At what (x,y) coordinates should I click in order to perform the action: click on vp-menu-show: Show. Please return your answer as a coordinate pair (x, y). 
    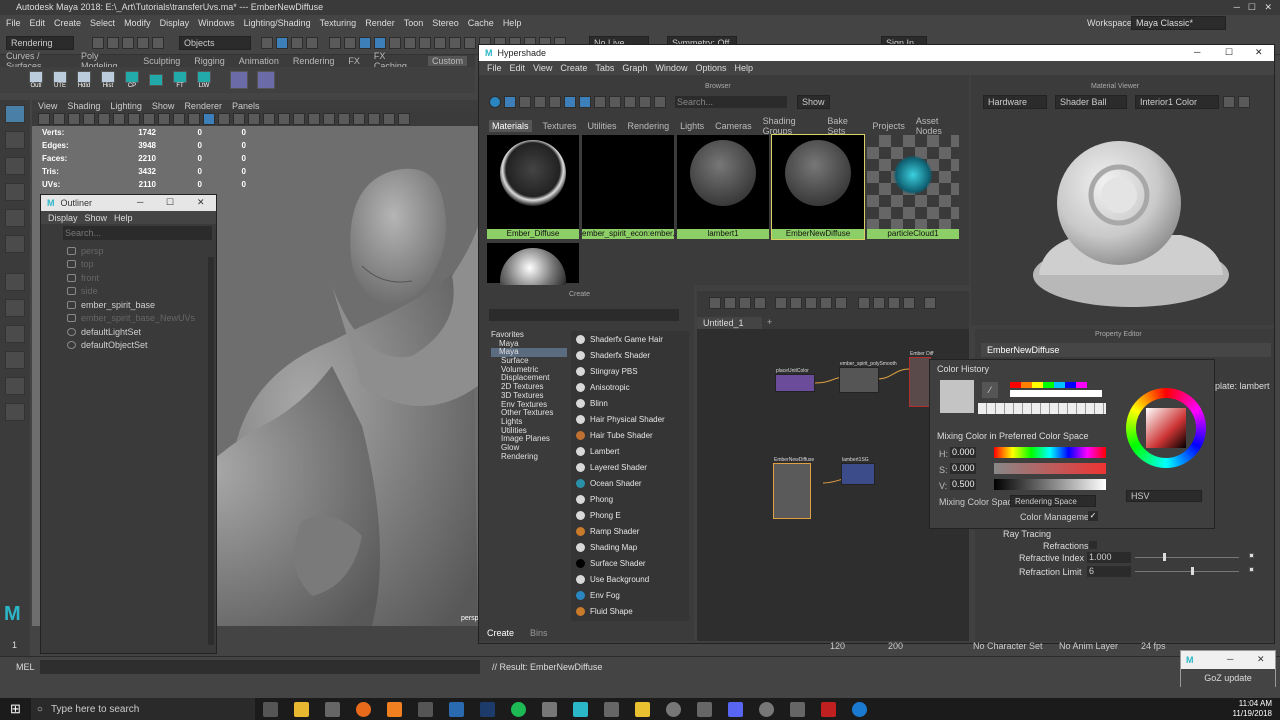
    Looking at the image, I should click on (163, 106).